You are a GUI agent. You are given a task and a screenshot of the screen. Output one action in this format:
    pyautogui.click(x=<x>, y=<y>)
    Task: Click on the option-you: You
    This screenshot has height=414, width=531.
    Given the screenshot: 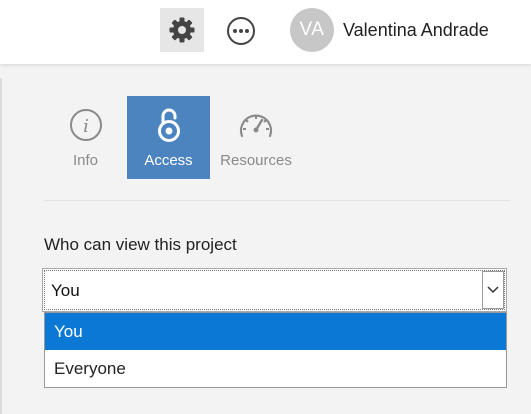 What is the action you would take?
    pyautogui.click(x=275, y=331)
    